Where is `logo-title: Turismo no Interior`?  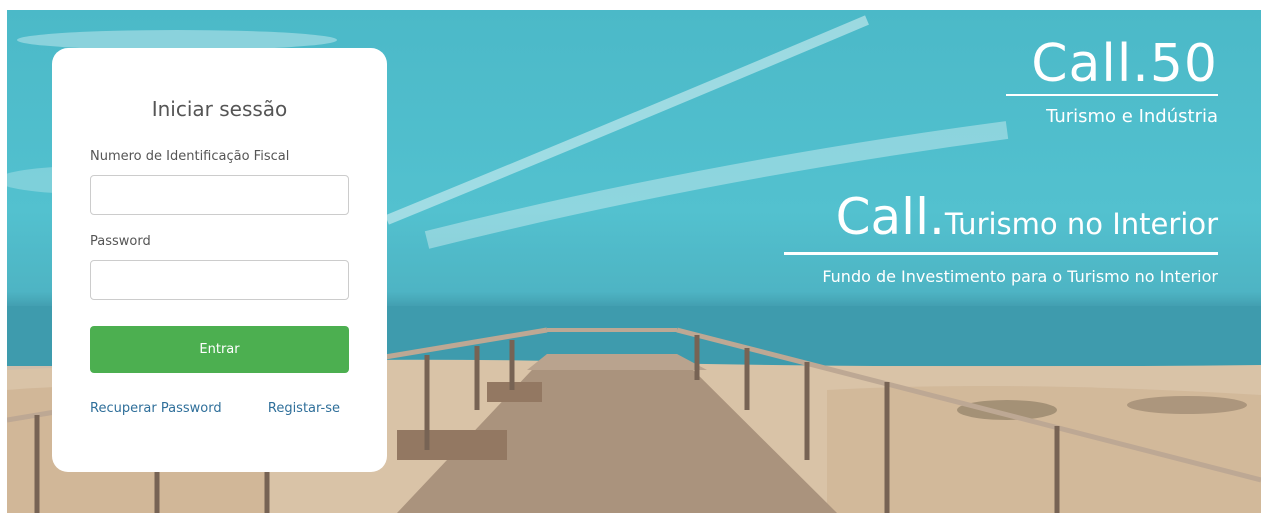
logo-title: Turismo no Interior is located at coordinates (1081, 224).